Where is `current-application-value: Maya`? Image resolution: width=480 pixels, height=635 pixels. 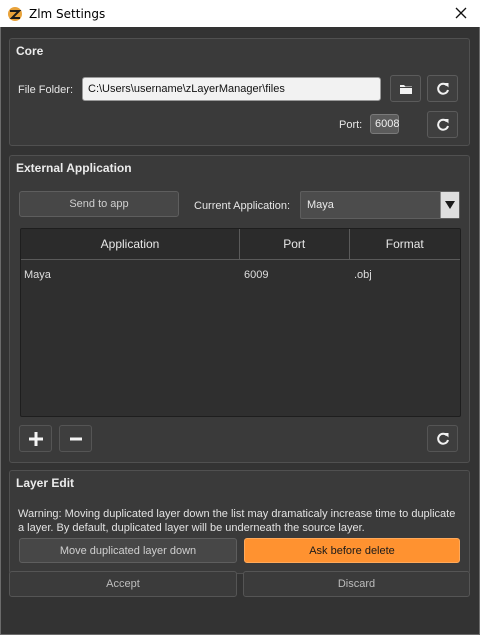 current-application-value: Maya is located at coordinates (320, 205).